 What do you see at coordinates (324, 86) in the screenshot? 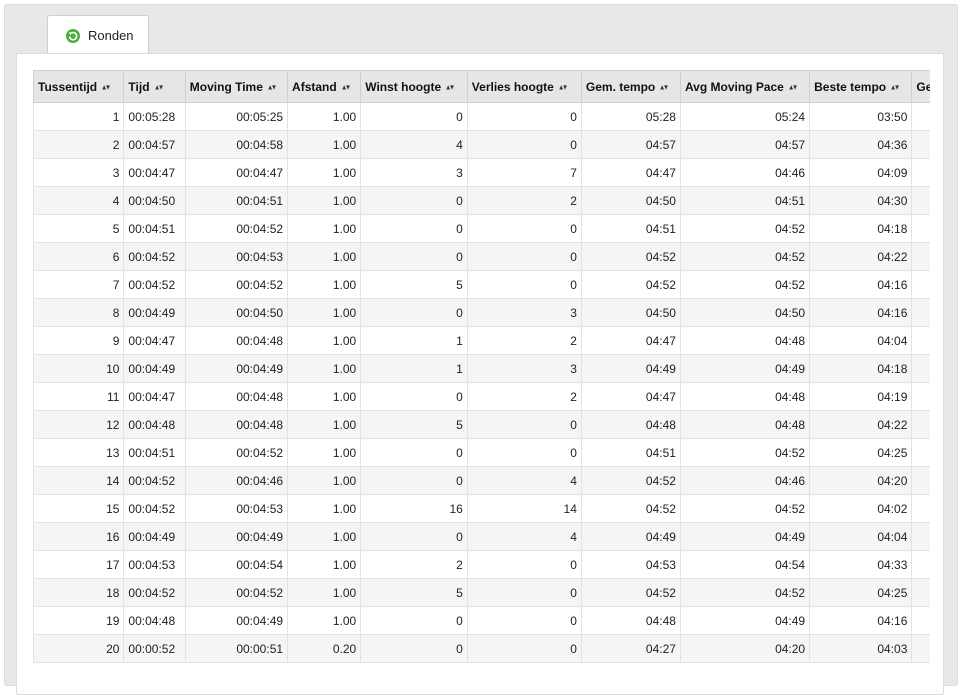
I see `column-header: Afstand ▲▼` at bounding box center [324, 86].